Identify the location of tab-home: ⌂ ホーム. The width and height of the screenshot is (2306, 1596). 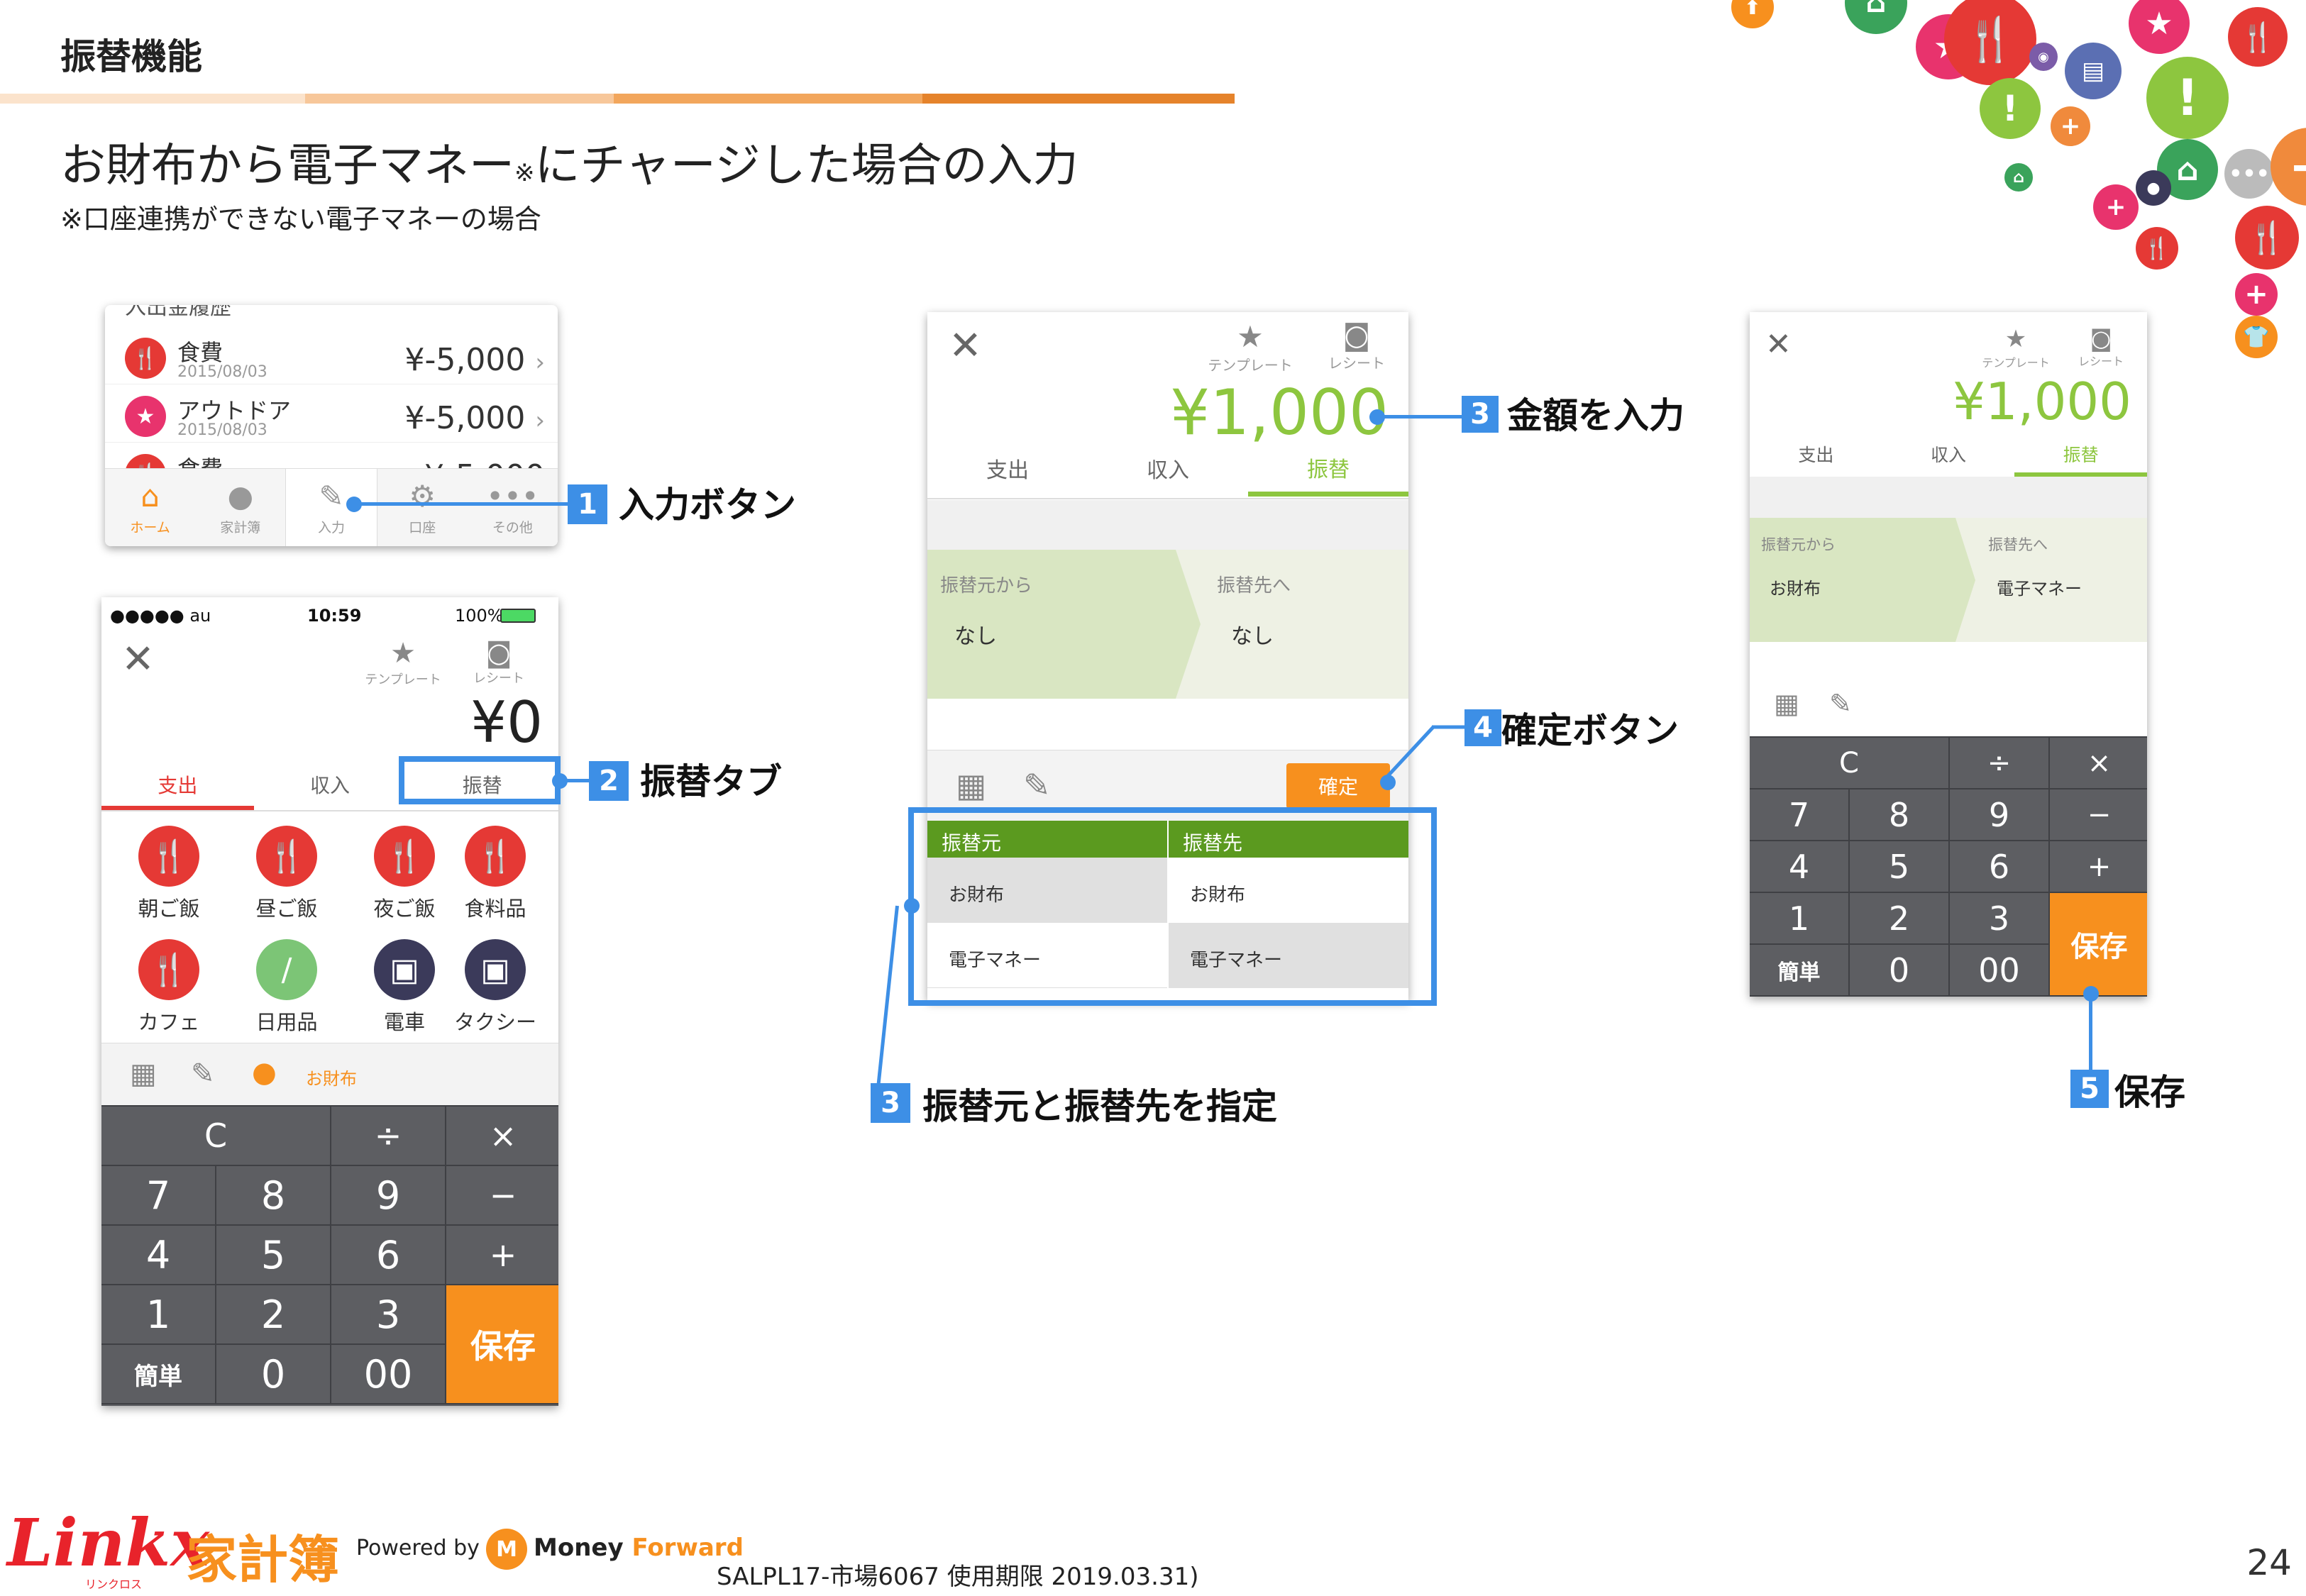
(150, 508).